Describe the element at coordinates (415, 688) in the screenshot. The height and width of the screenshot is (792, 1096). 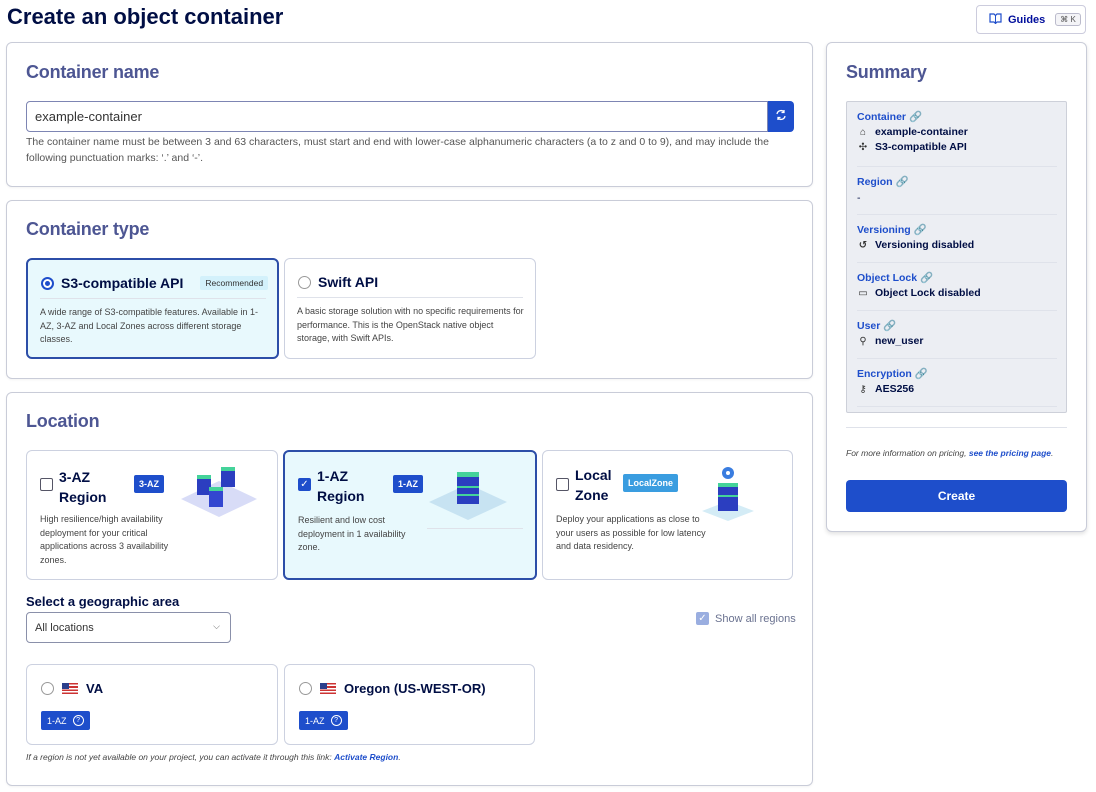
I see `region-name: Oregon (US-WEST-OR)` at that location.